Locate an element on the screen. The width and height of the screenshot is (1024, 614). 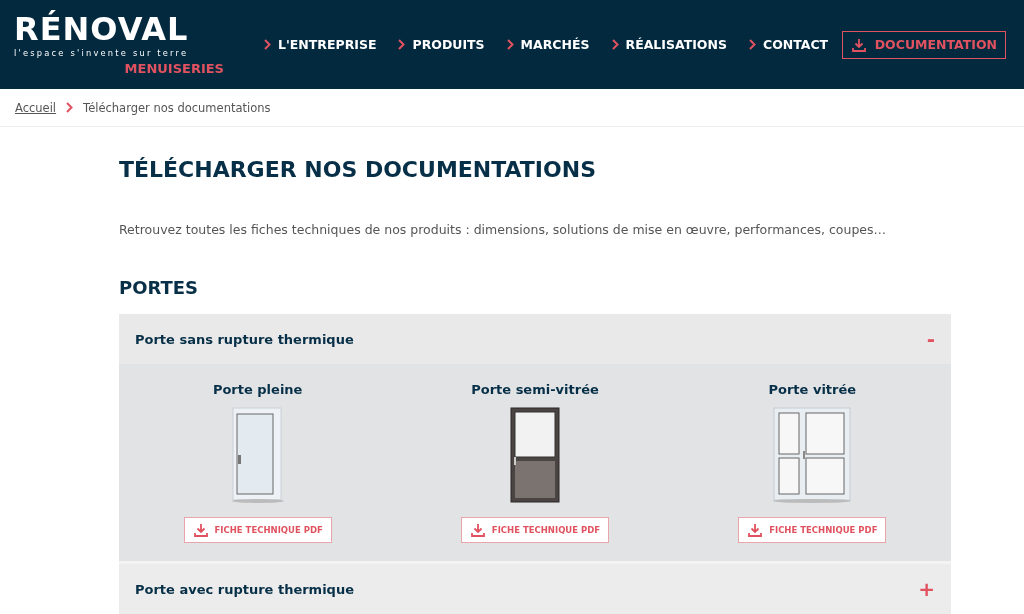
accordion-title: Porte avec rupture thermique is located at coordinates (244, 589).